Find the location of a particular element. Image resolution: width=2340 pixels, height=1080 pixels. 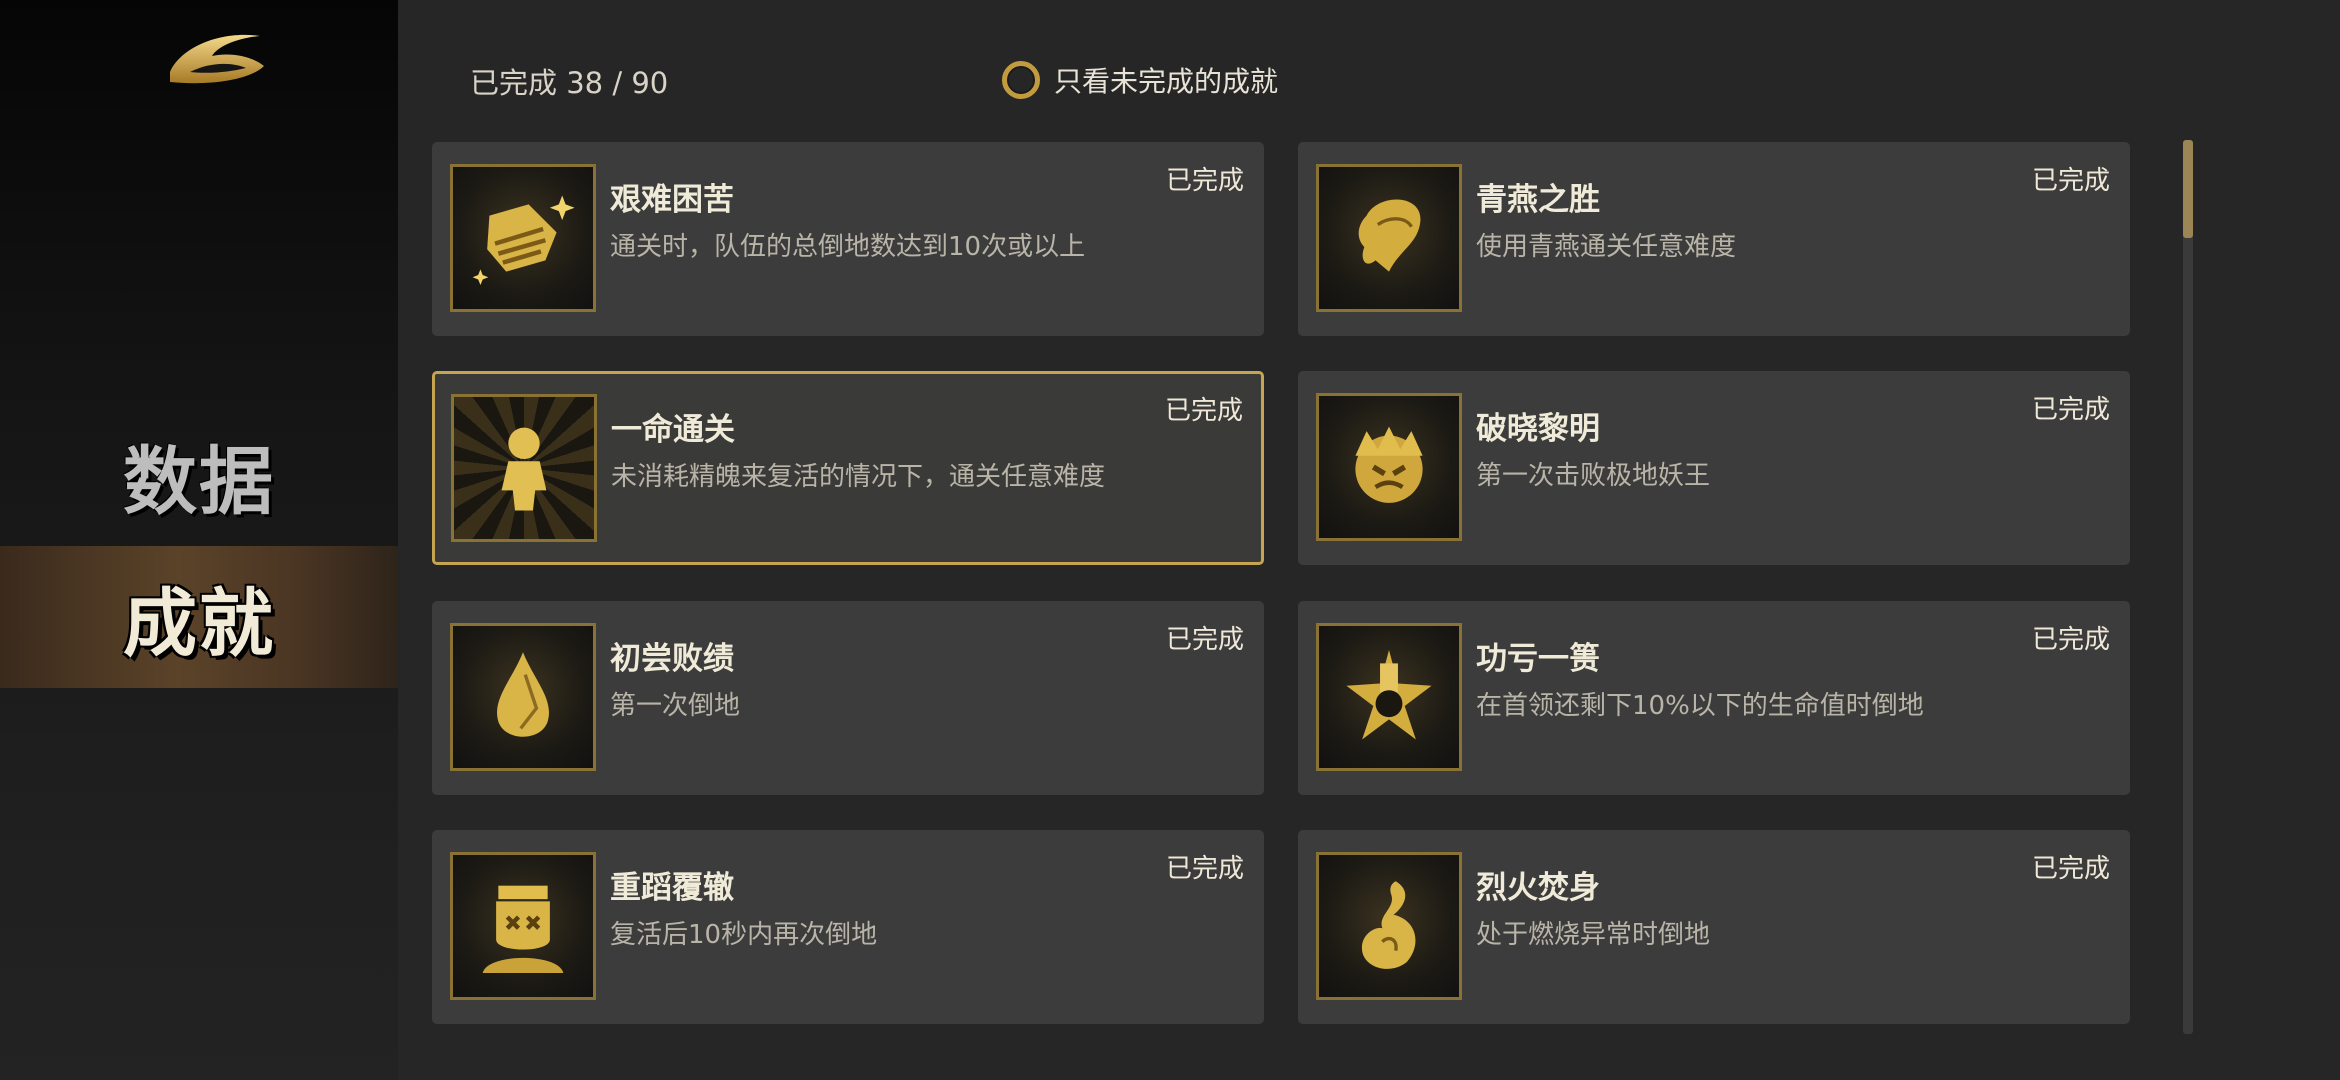

achievement-card: 重蹈覆辙 复活后10秒内再次倒地 已完成 is located at coordinates (848, 927).